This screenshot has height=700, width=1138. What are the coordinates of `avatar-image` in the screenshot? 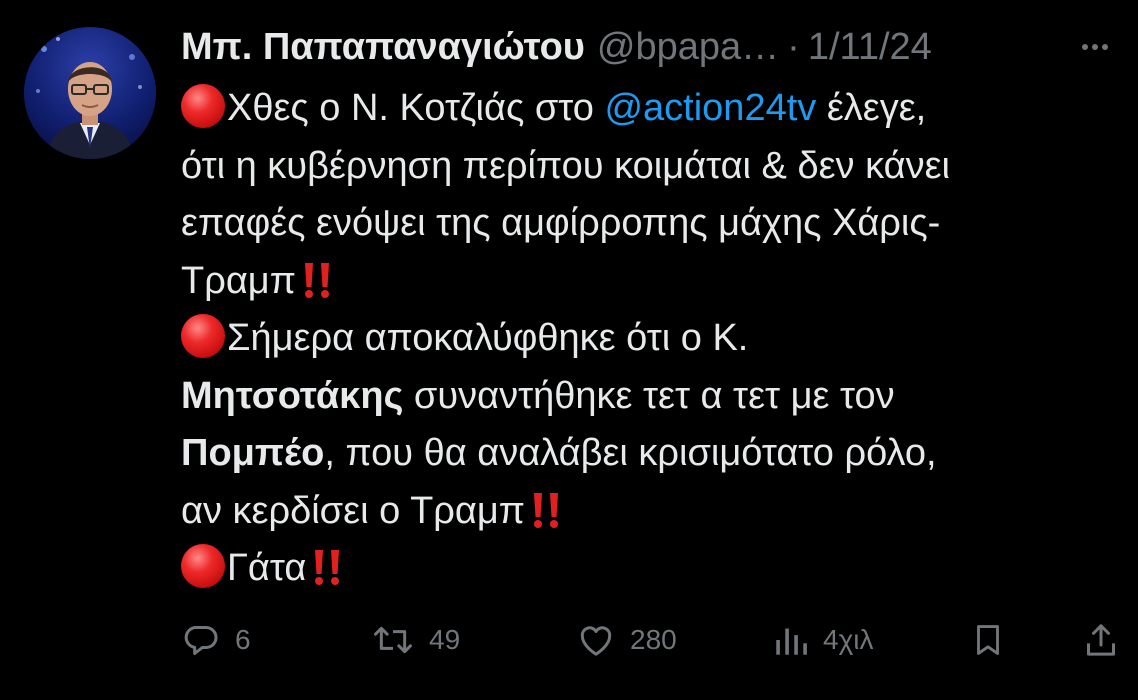 It's located at (90, 93).